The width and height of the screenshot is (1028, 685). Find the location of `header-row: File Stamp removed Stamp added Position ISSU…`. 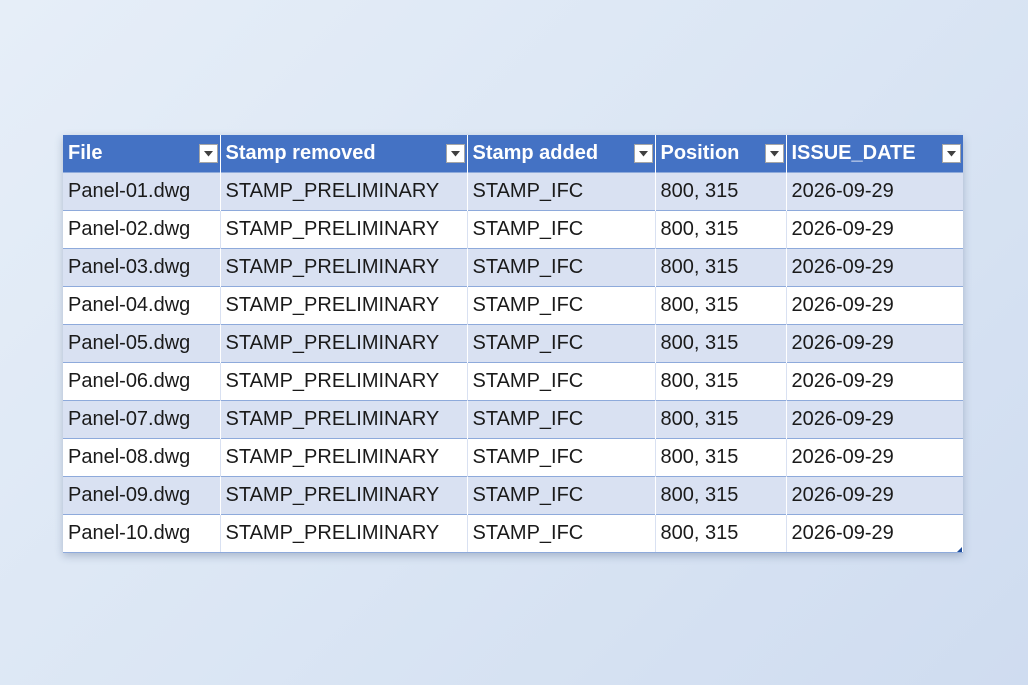

header-row: File Stamp removed Stamp added Position ISSU… is located at coordinates (513, 154).